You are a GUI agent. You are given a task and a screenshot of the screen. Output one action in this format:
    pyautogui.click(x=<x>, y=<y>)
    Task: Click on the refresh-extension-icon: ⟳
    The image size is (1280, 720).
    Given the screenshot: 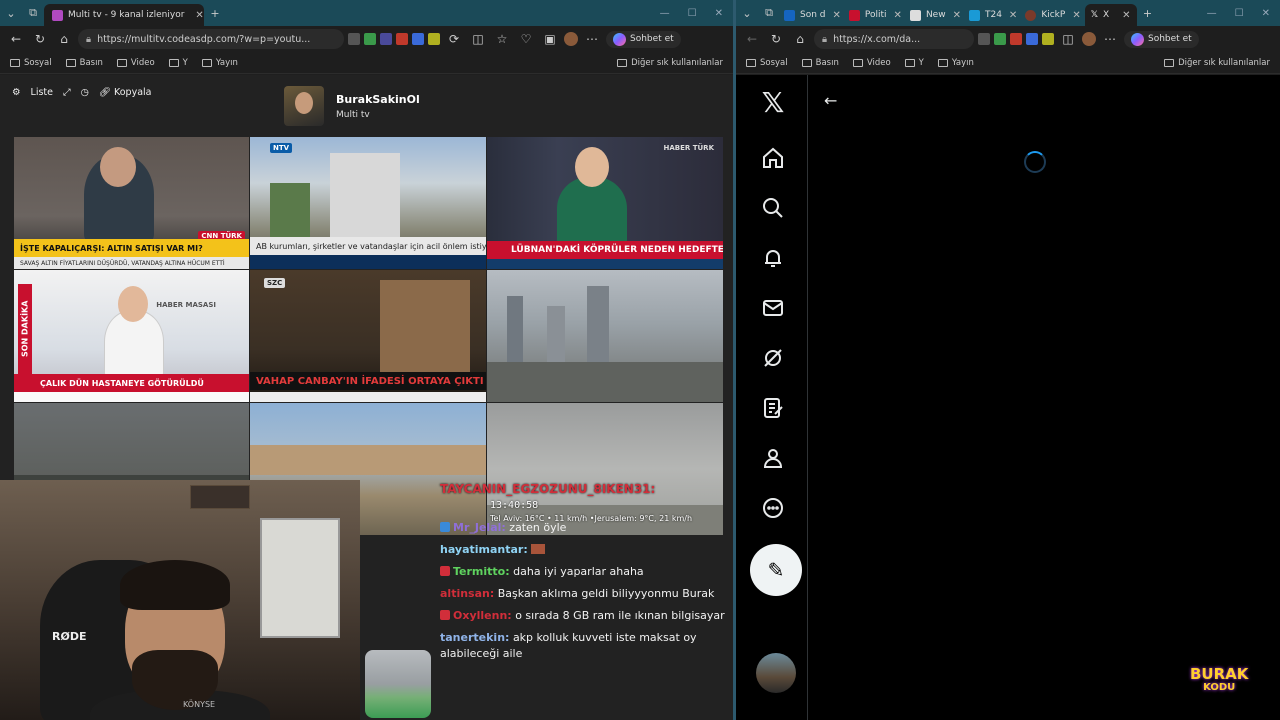 What is the action you would take?
    pyautogui.click(x=454, y=39)
    